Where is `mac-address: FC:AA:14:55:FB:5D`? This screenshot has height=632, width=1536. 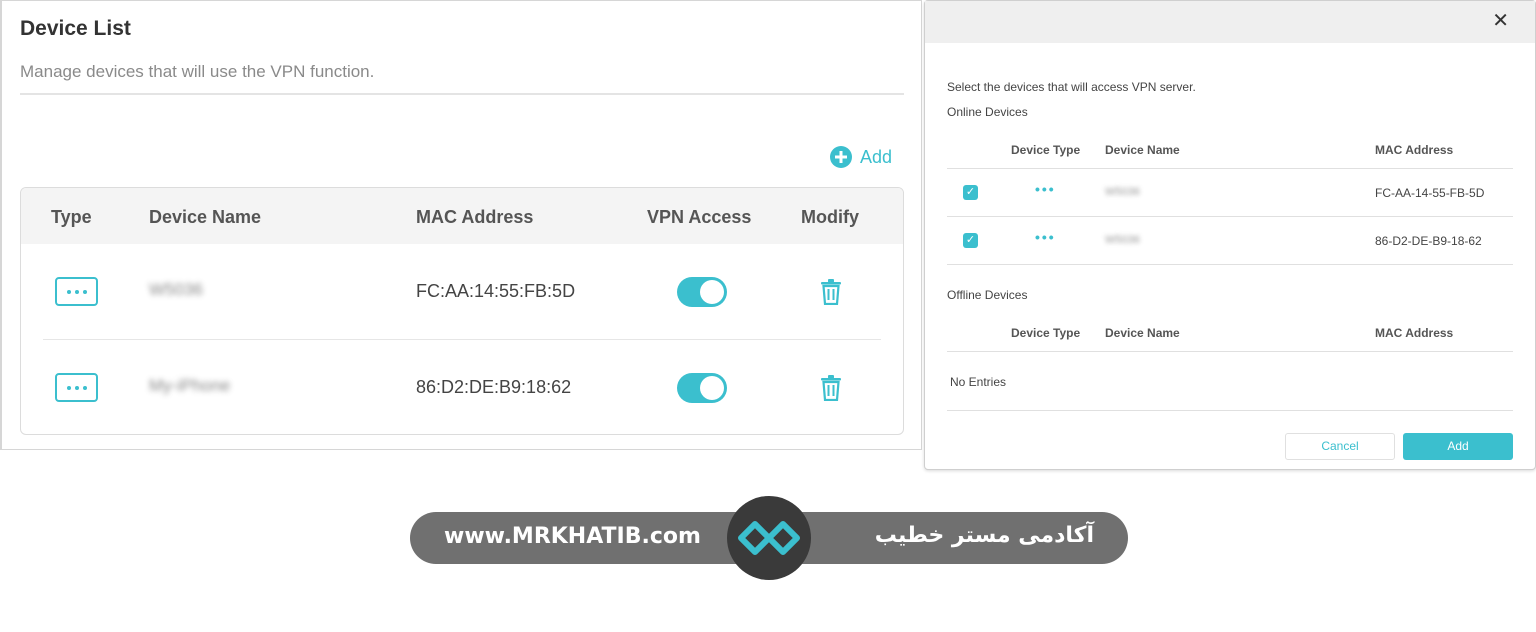
mac-address: FC:AA:14:55:FB:5D is located at coordinates (496, 291).